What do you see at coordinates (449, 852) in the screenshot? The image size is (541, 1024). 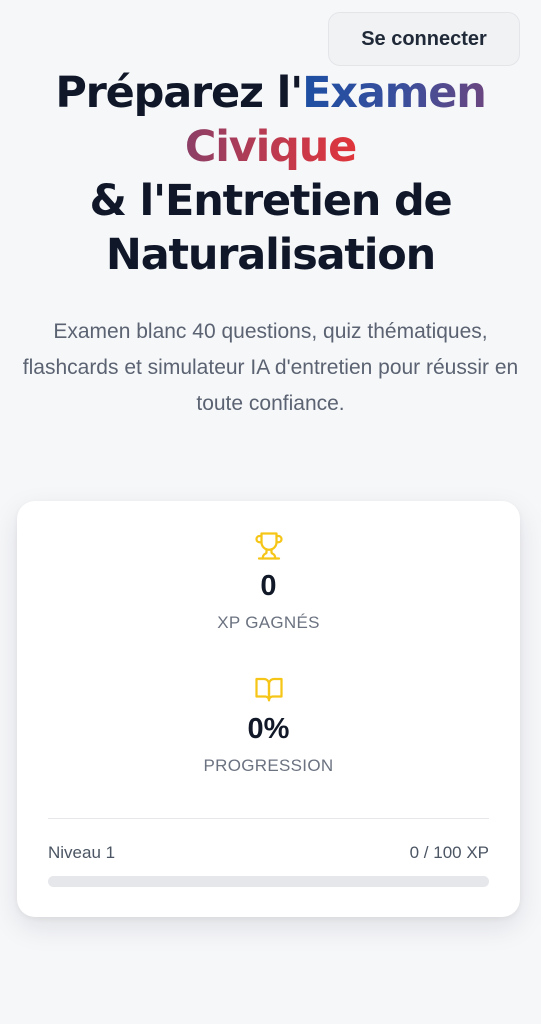 I see `xp-progress-text: 0 / 100 XP` at bounding box center [449, 852].